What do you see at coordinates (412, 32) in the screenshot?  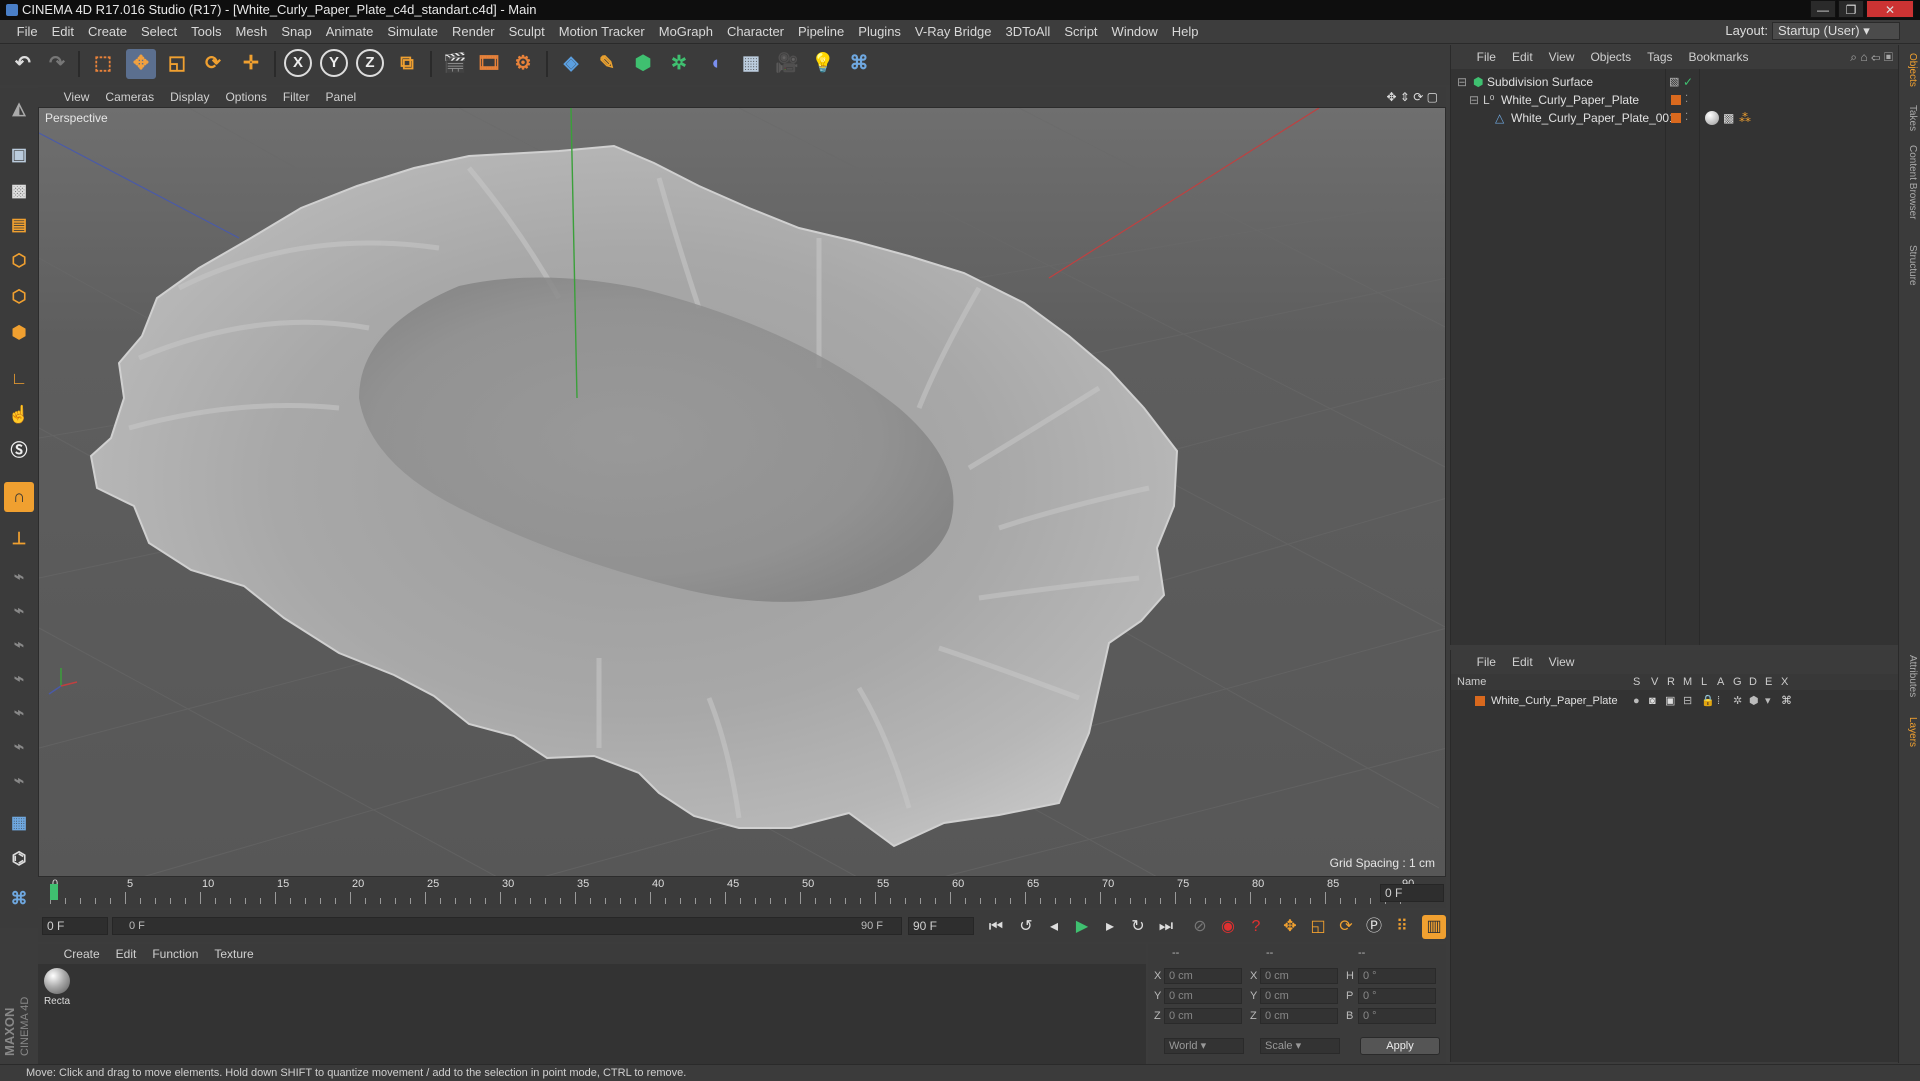 I see `menu-simulate: Simulate` at bounding box center [412, 32].